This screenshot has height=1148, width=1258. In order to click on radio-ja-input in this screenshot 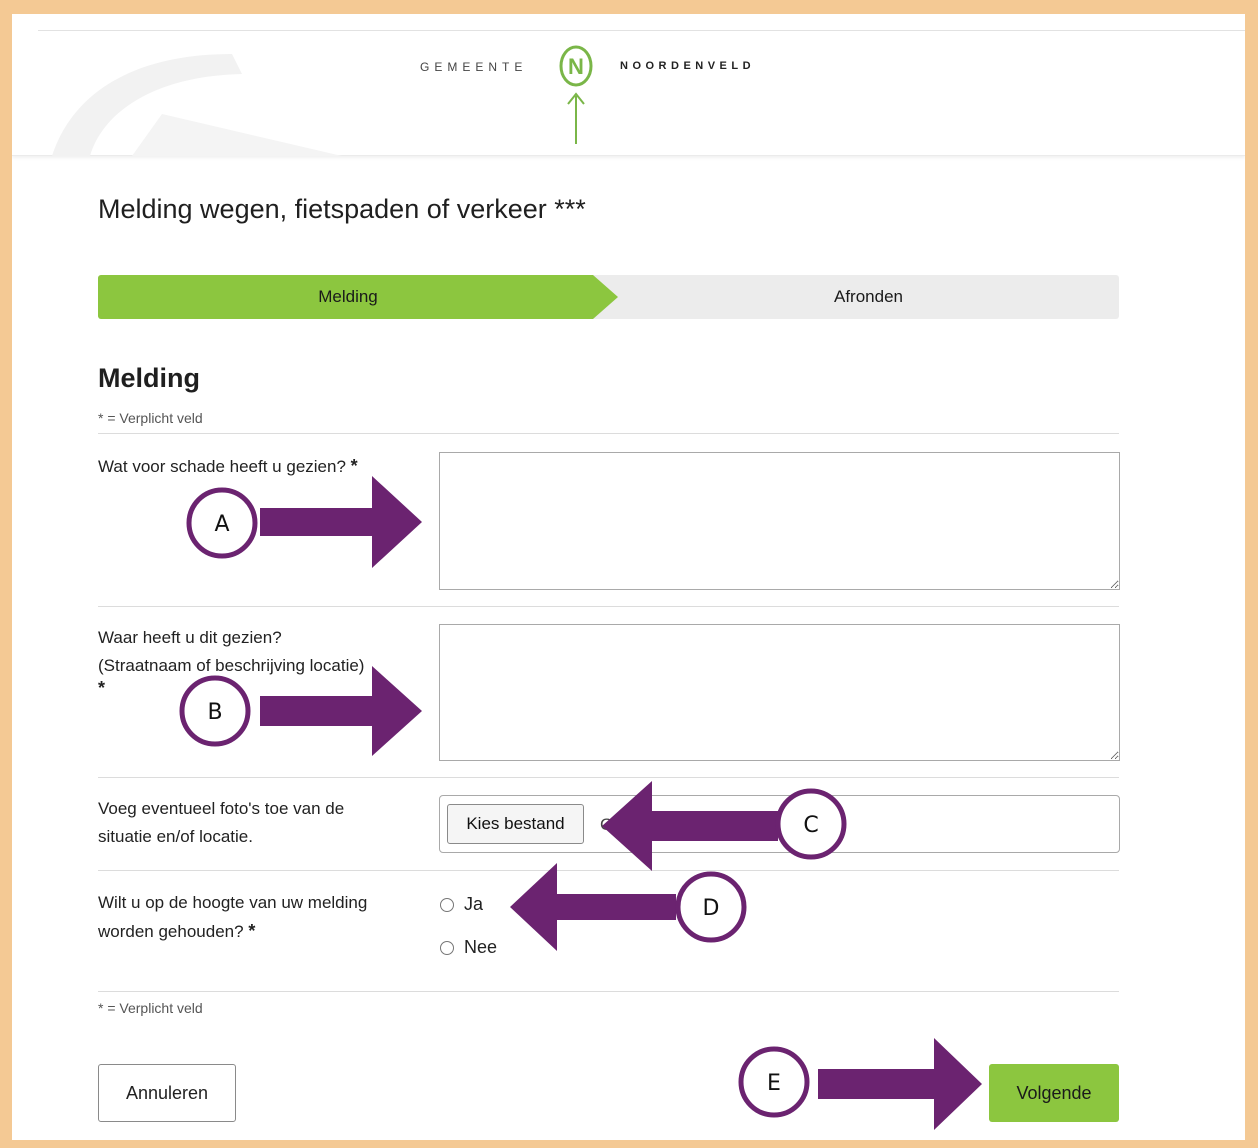, I will do `click(447, 904)`.